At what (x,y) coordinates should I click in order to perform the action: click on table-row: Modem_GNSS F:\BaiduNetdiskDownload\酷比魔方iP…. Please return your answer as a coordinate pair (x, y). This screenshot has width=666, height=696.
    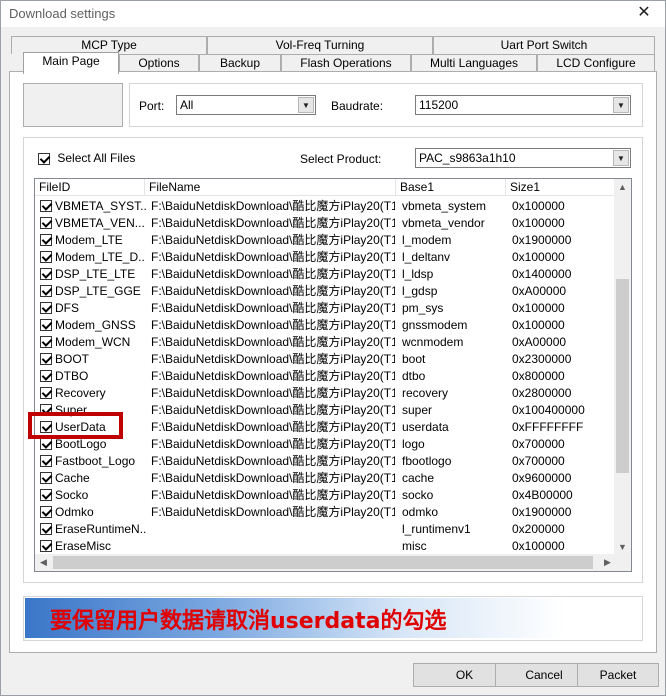
    Looking at the image, I should click on (326, 325).